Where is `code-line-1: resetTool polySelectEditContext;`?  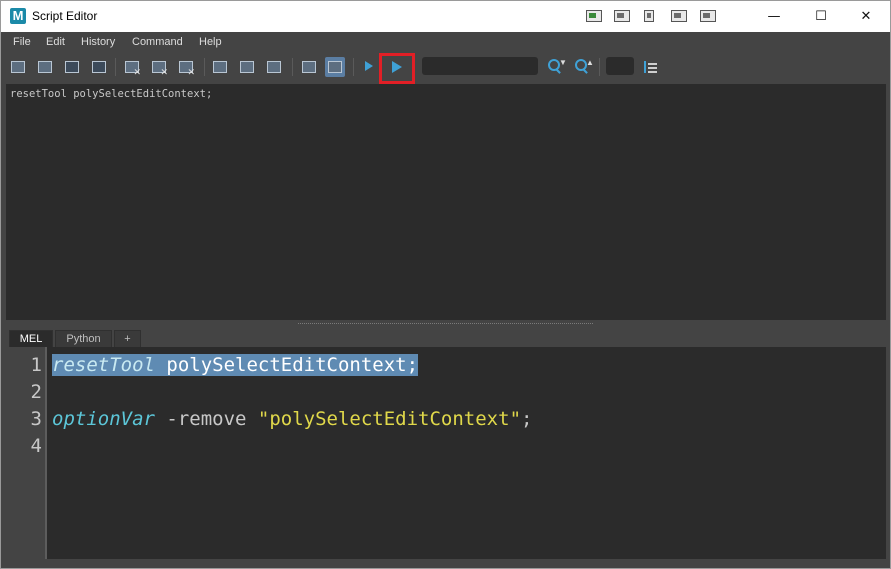
code-line-1: resetTool polySelectEditContext; is located at coordinates (235, 365).